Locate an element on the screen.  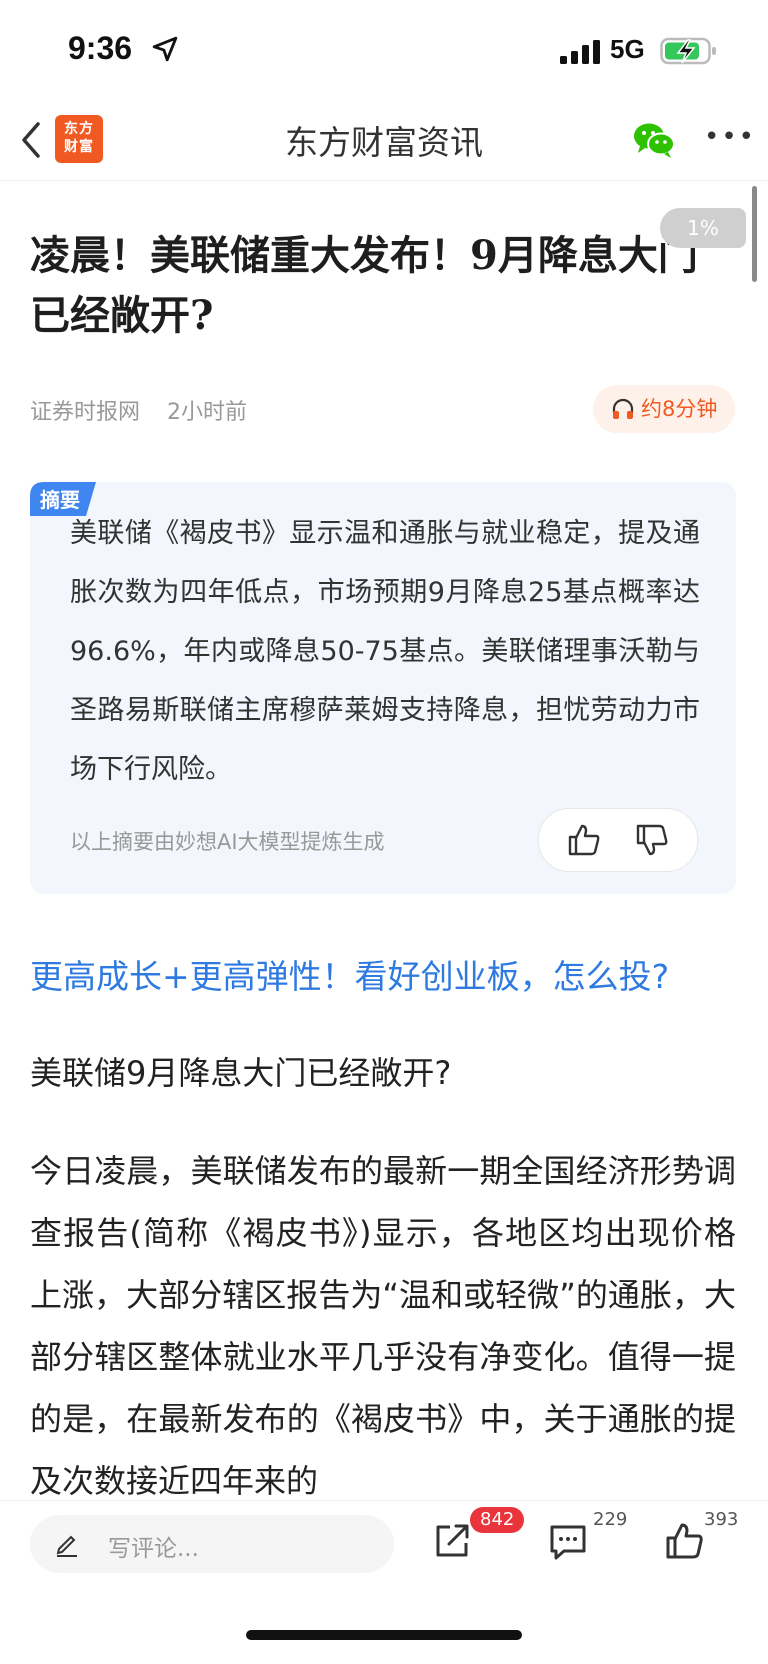
wechat-icon is located at coordinates (654, 140).